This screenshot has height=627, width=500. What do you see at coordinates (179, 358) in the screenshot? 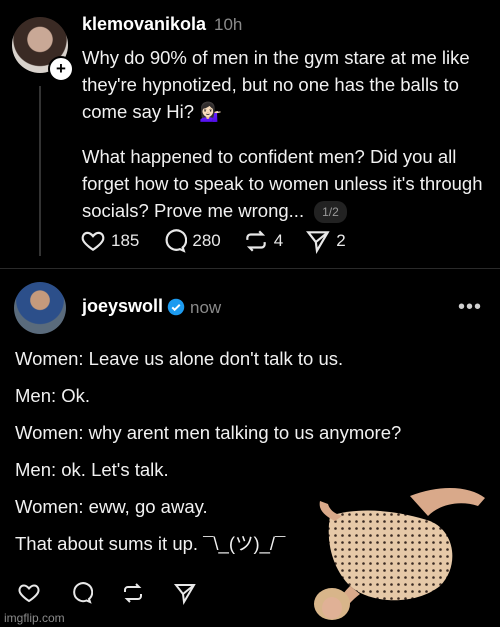
I see `post-line: Women: Leave us alone don't talk to us.` at bounding box center [179, 358].